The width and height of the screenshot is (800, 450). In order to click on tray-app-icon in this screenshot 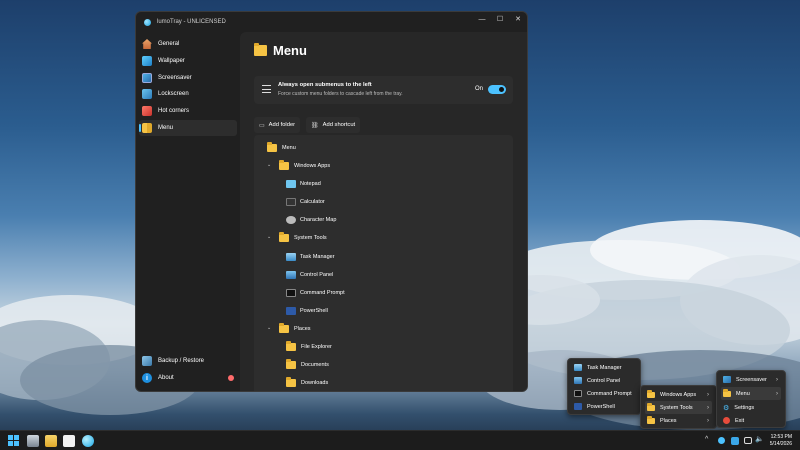, I will do `click(735, 441)`.